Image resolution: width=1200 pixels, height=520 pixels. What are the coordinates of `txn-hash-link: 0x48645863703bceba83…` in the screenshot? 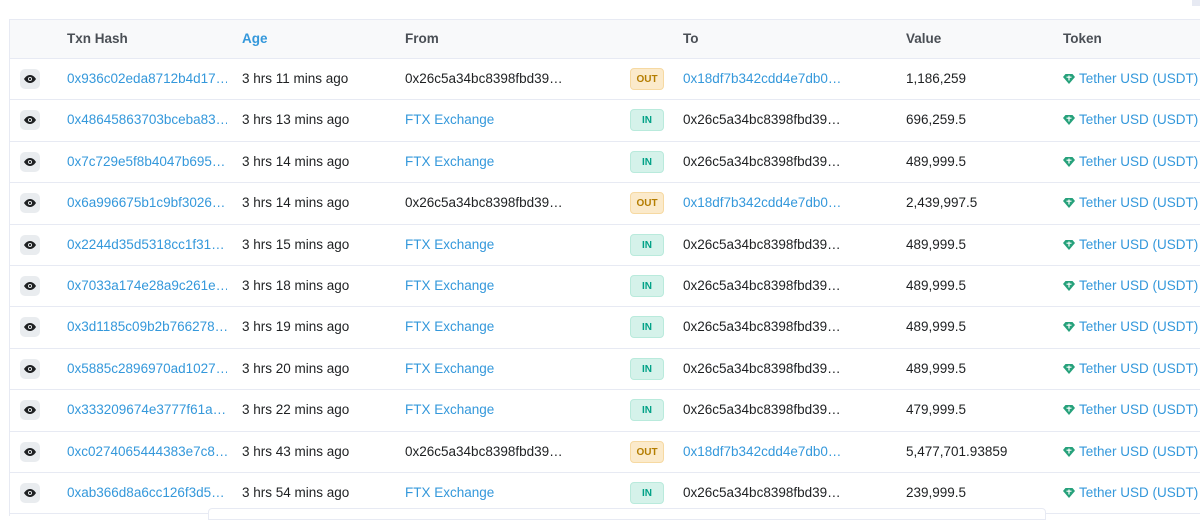 It's located at (147, 120).